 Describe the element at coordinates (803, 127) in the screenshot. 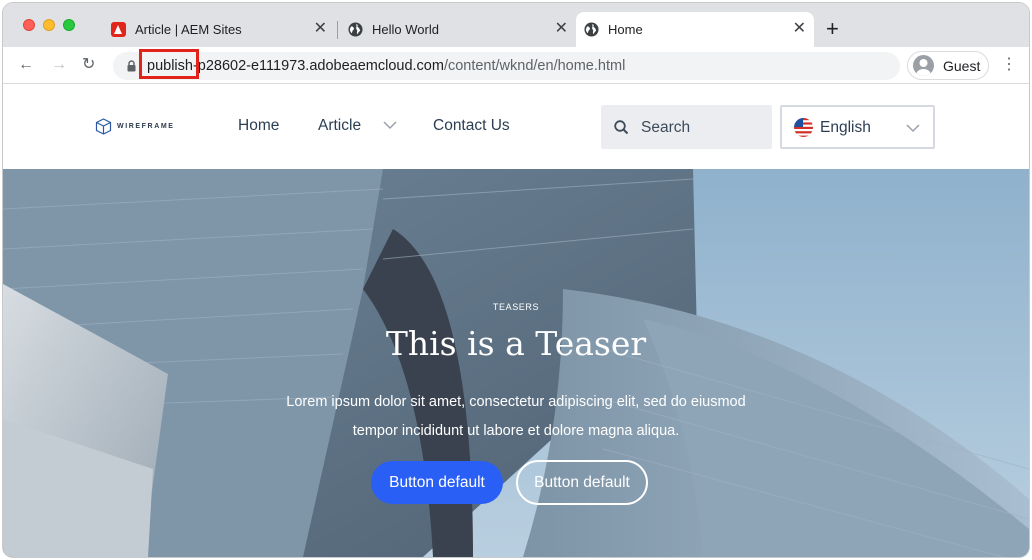

I see `us-flag-icon` at that location.